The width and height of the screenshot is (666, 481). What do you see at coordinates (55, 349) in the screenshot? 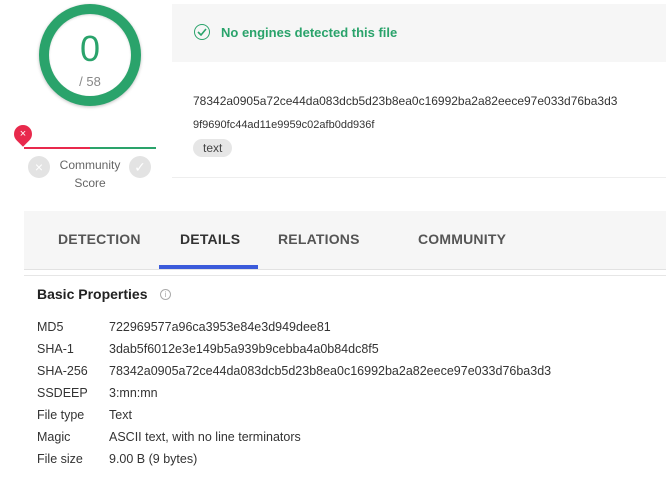
I see `property-key: SHA-1` at bounding box center [55, 349].